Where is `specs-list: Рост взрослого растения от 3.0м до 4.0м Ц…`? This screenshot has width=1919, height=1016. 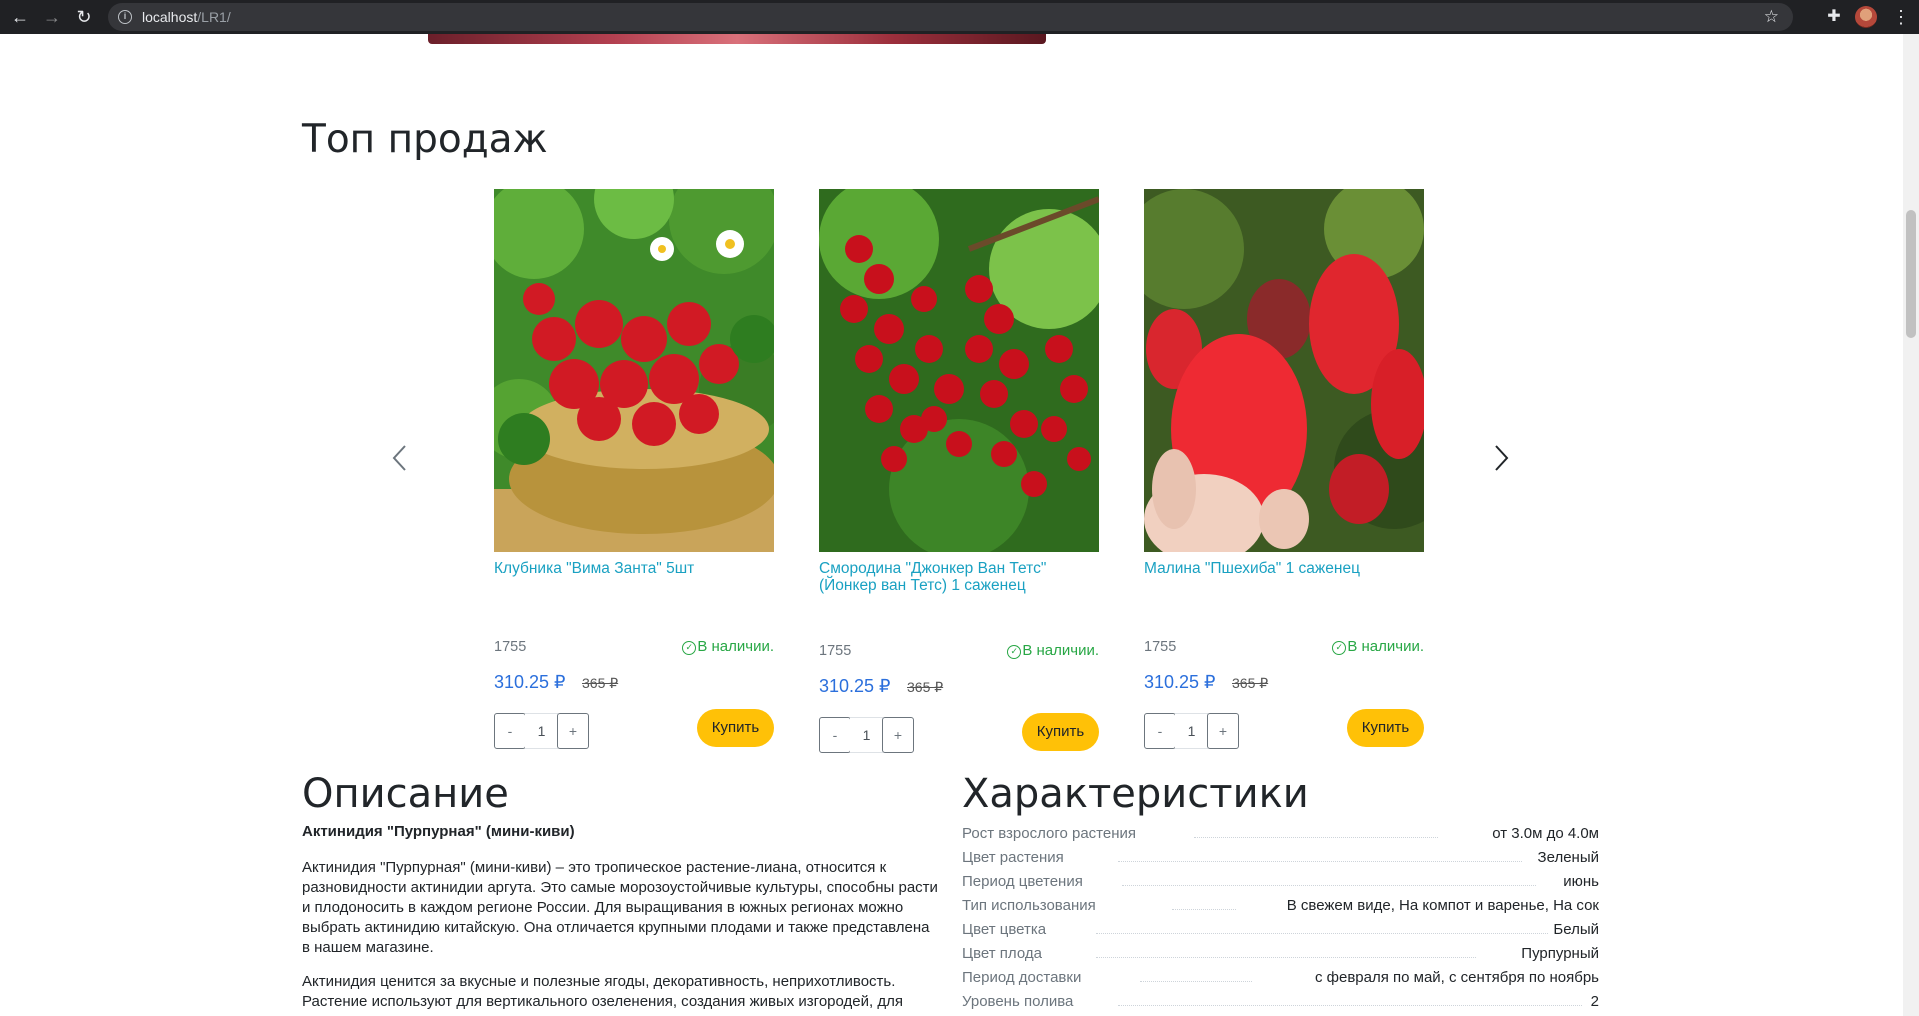
specs-list: Рост взрослого растения от 3.0м до 4.0м Ц… is located at coordinates (1280, 920).